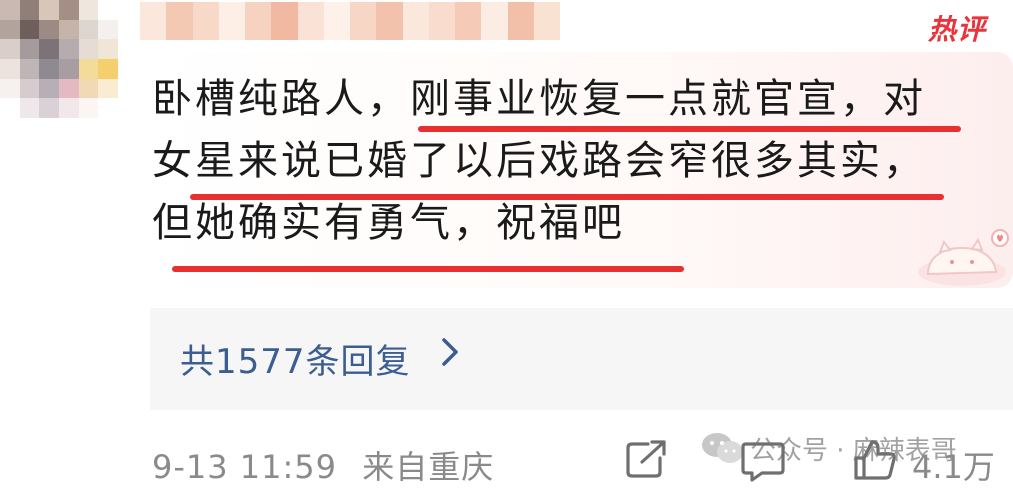 The height and width of the screenshot is (490, 1013). Describe the element at coordinates (963, 257) in the screenshot. I see `cat-sticker-icon` at that location.